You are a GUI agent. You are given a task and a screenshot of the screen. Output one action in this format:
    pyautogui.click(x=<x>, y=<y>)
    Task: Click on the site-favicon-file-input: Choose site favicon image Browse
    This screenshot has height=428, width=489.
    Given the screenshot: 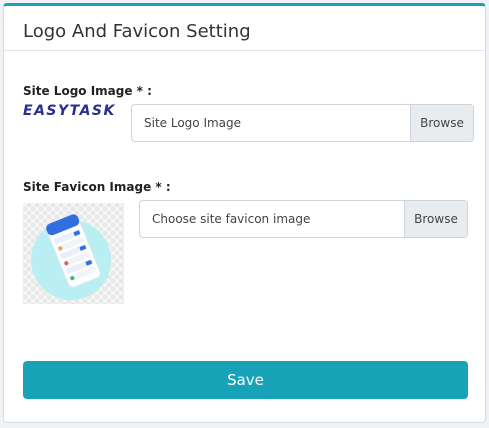 What is the action you would take?
    pyautogui.click(x=303, y=219)
    